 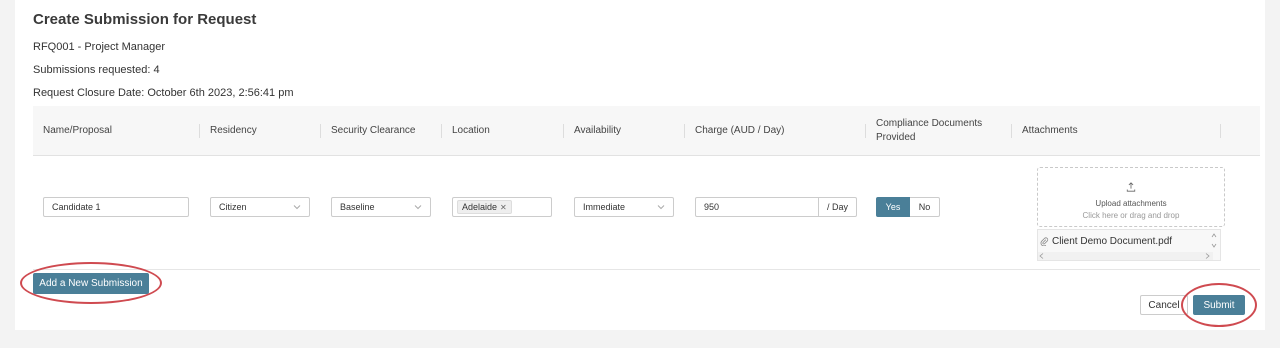 What do you see at coordinates (740, 130) in the screenshot?
I see `column-header-charge: Charge (AUD / Day)` at bounding box center [740, 130].